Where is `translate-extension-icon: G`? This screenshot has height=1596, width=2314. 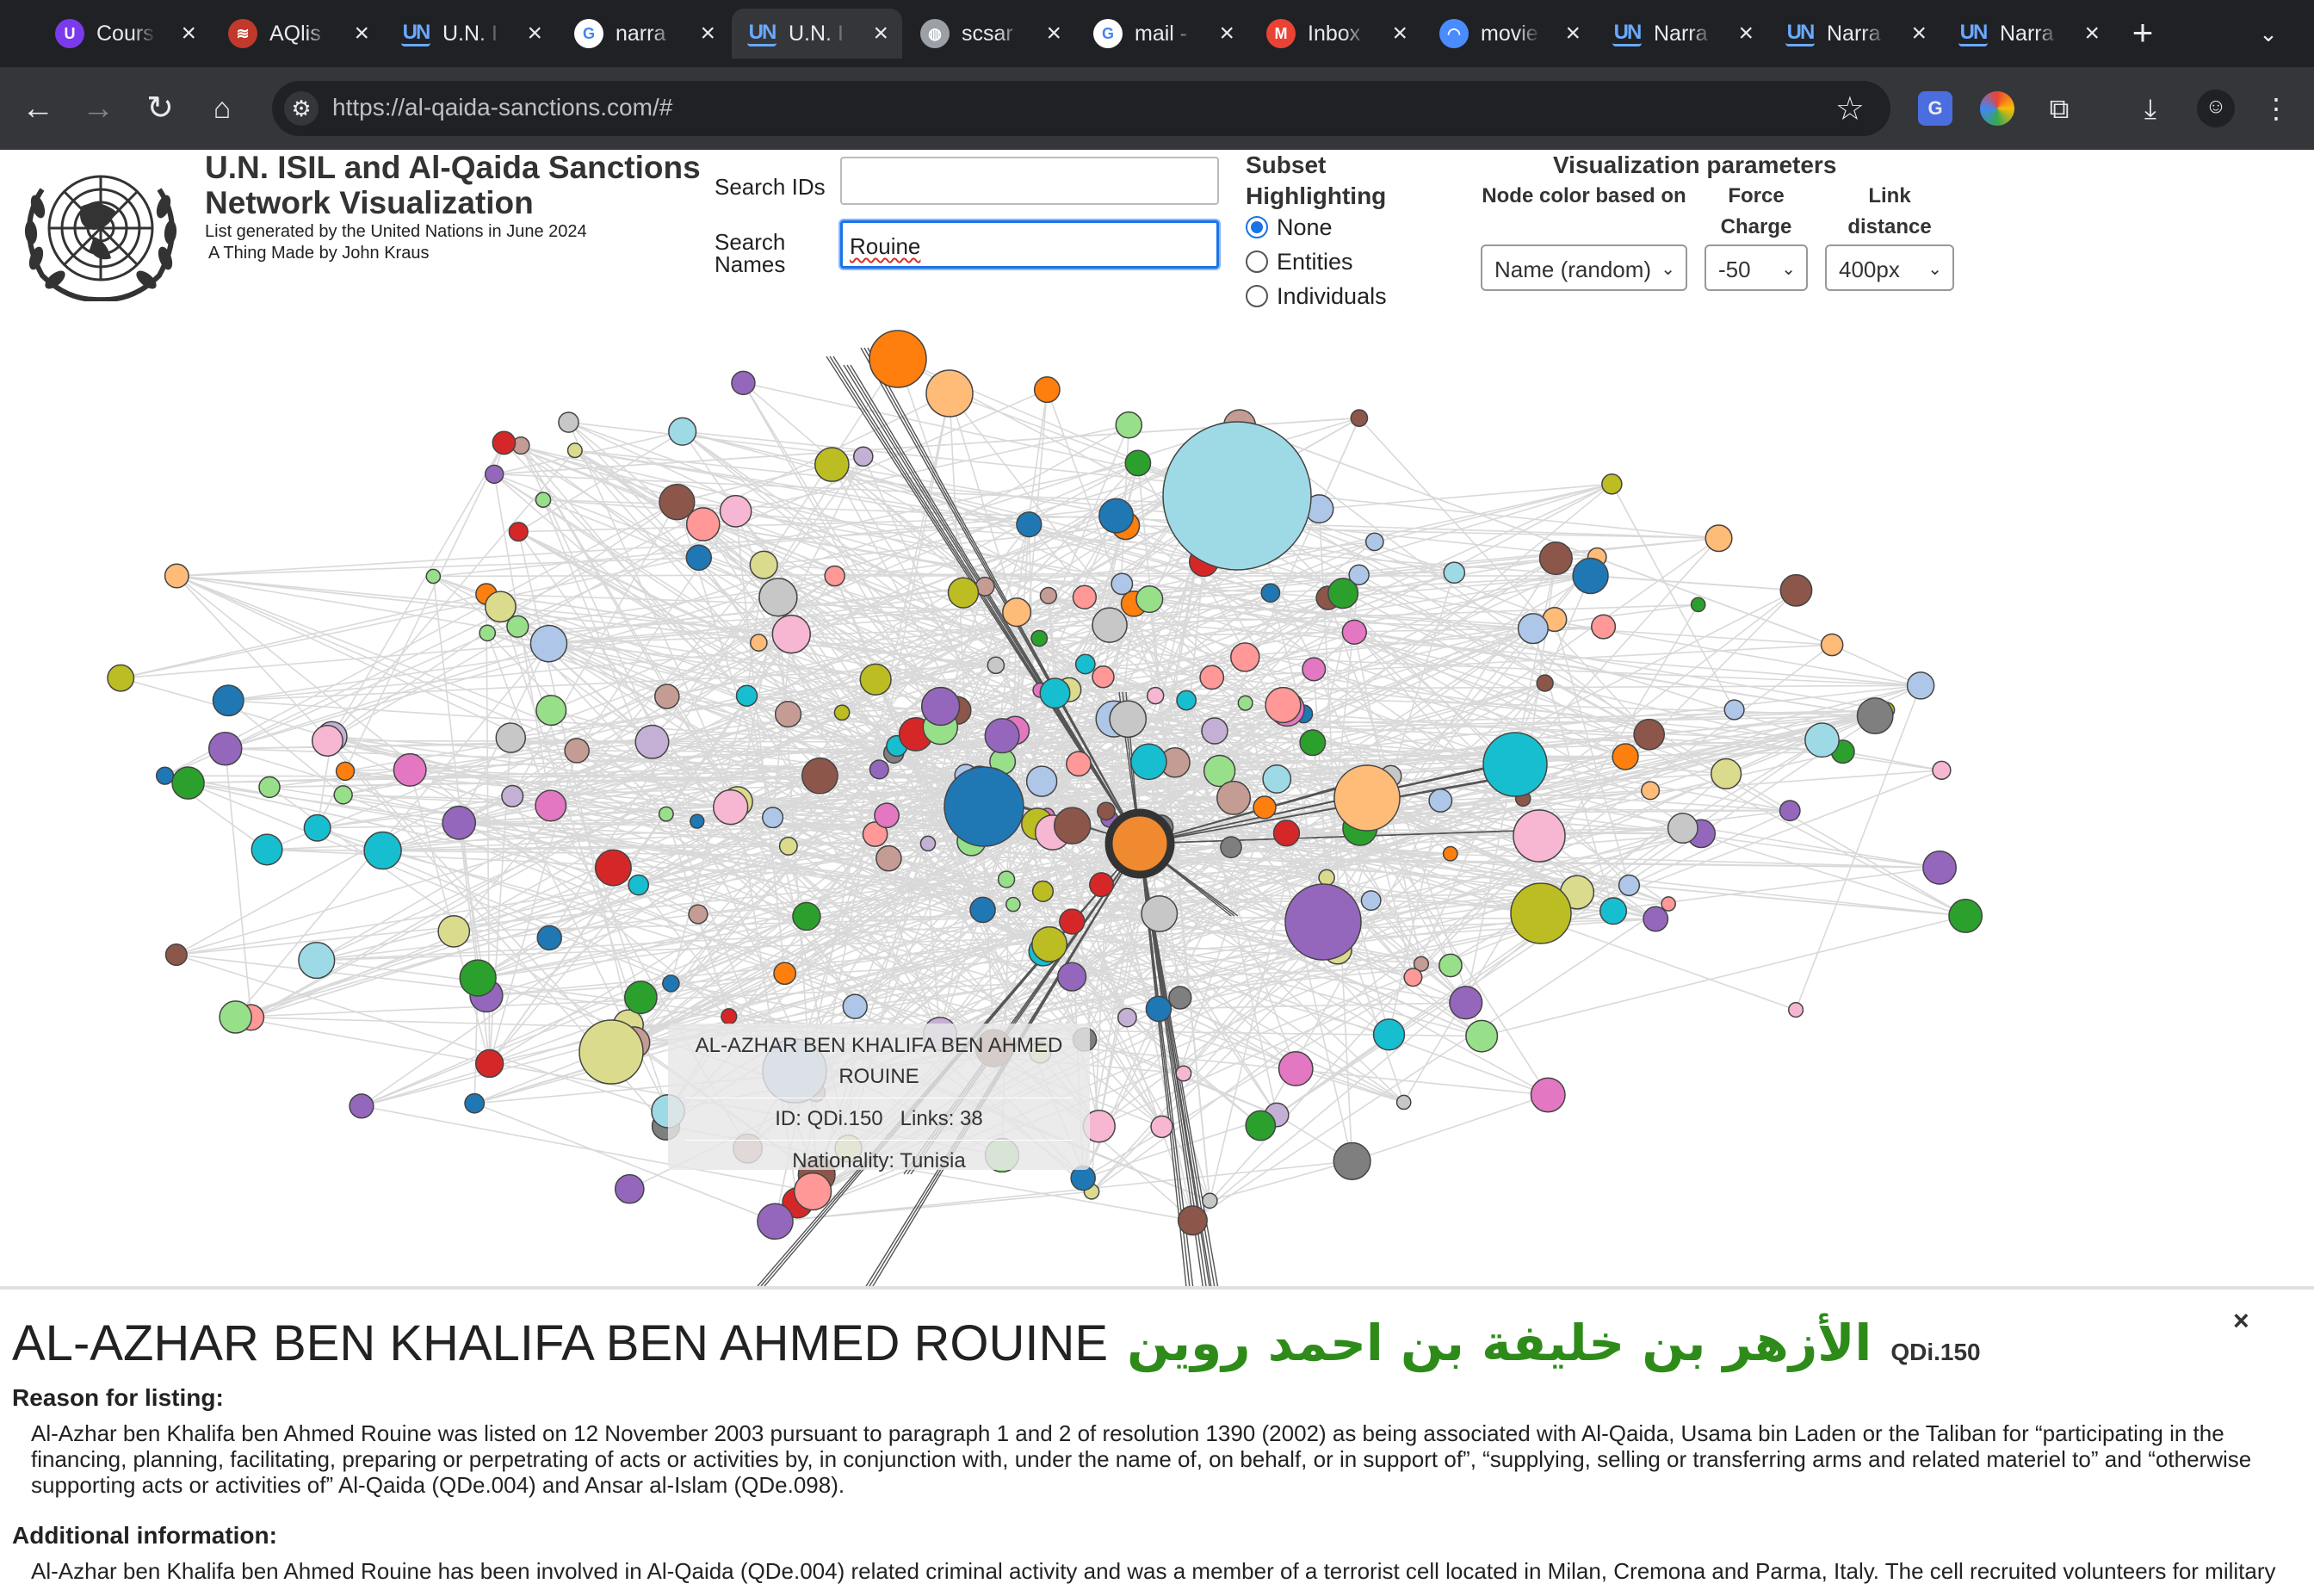
translate-extension-icon: G is located at coordinates (1935, 108).